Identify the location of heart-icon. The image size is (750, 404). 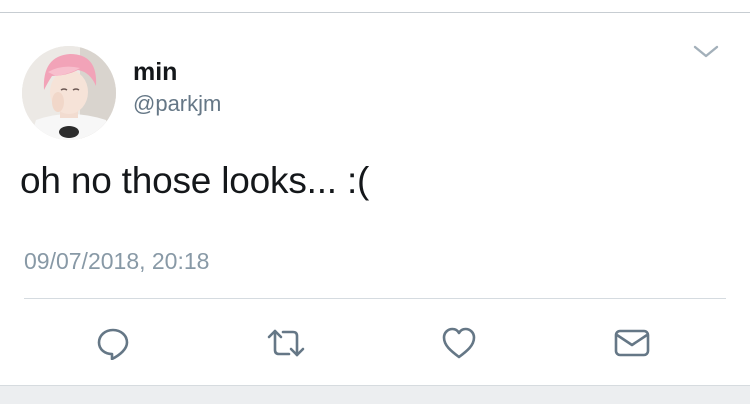
(459, 345).